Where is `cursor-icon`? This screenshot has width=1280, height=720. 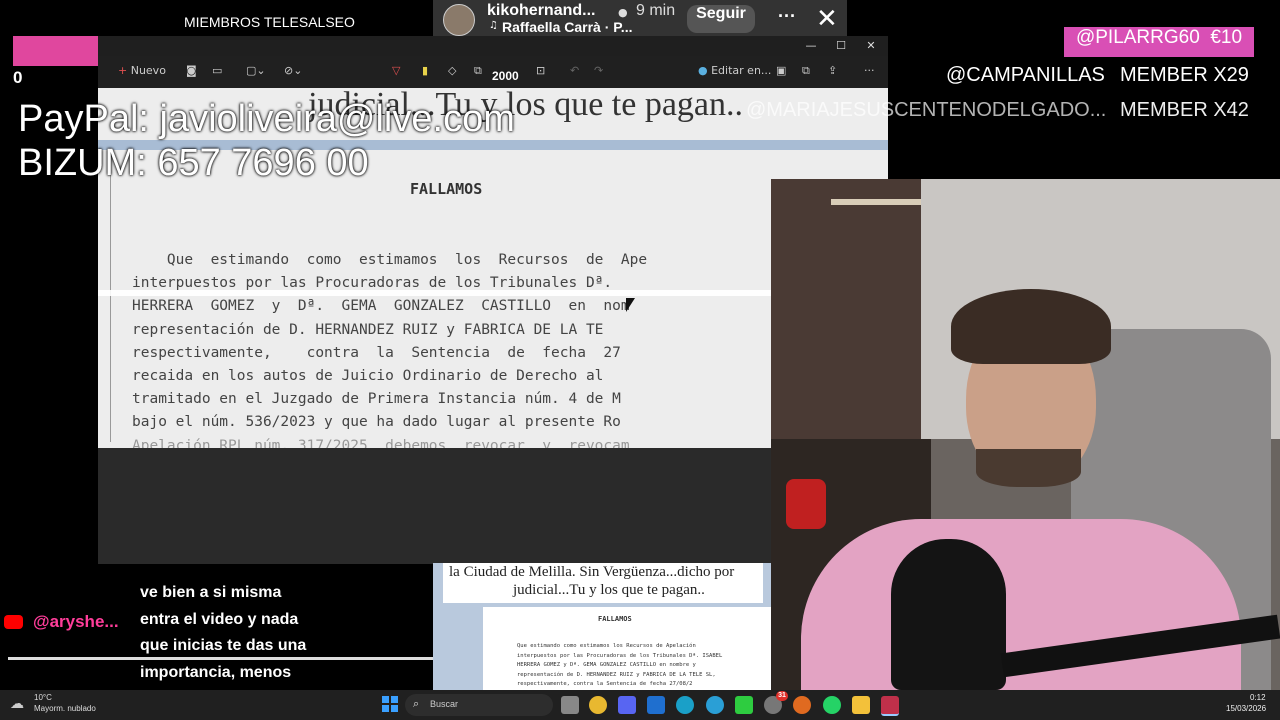
cursor-icon is located at coordinates (630, 305).